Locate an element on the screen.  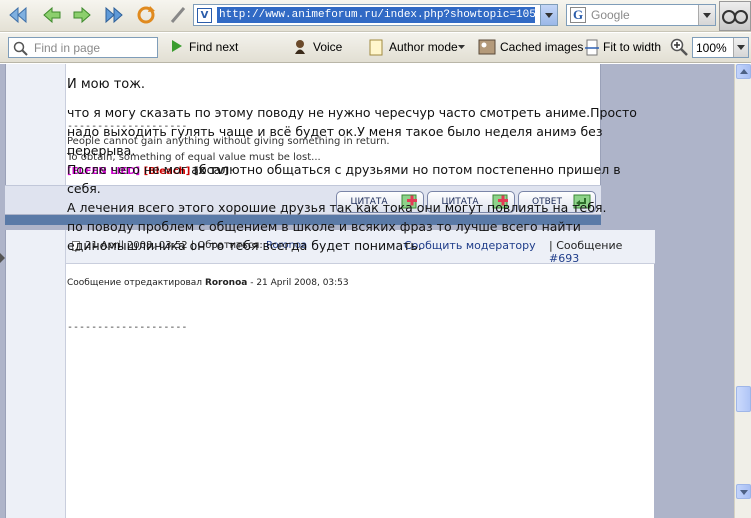
rewind-icon is located at coordinates (18, 15).